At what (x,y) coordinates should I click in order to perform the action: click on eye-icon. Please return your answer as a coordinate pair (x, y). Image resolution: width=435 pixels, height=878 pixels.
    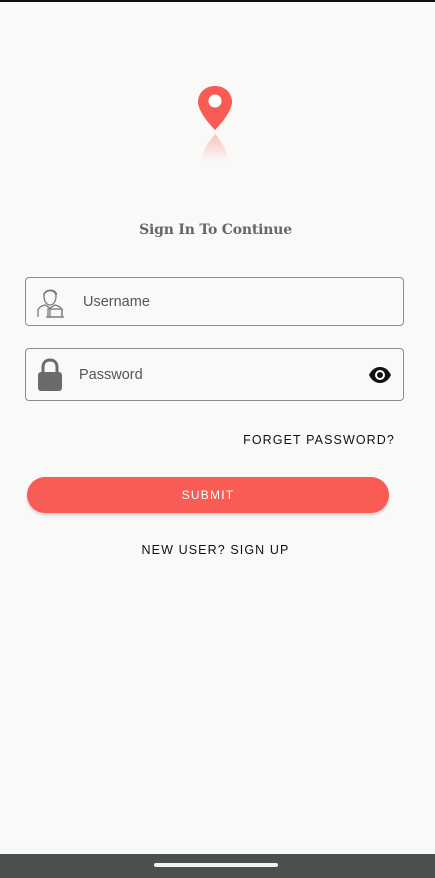
    Looking at the image, I should click on (380, 375).